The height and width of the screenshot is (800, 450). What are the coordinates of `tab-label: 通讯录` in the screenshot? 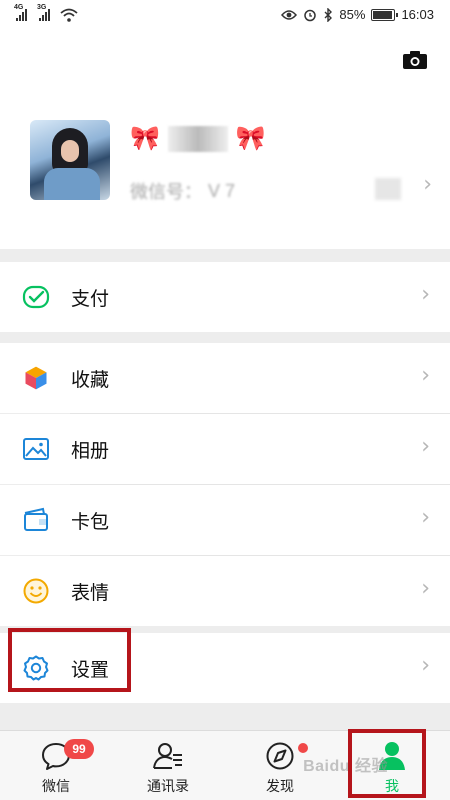 It's located at (168, 786).